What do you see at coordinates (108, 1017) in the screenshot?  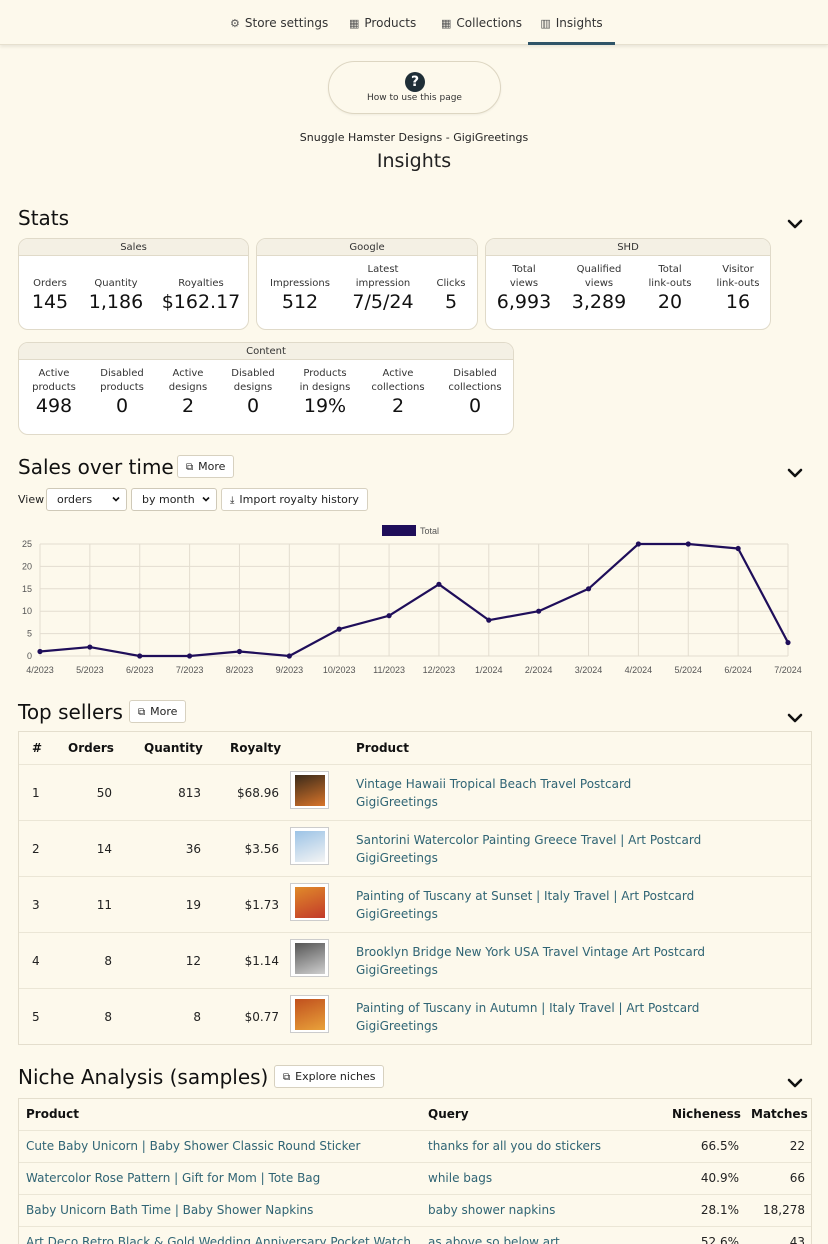 I see `orders-cell: 8` at bounding box center [108, 1017].